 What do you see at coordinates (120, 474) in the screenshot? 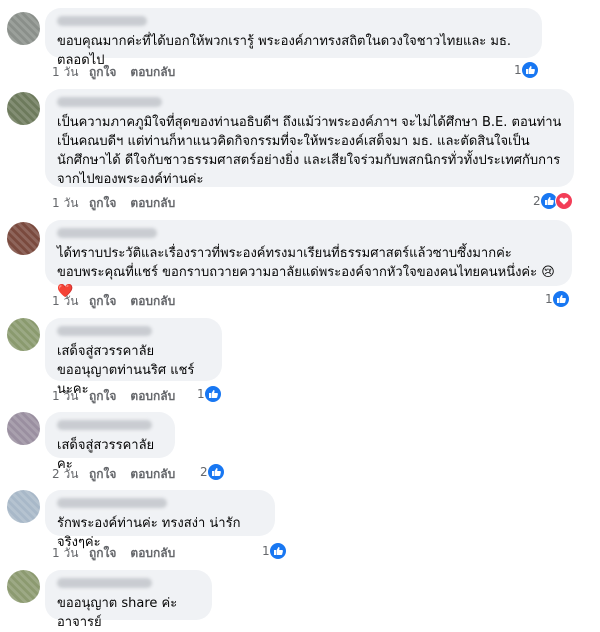
I see `comment-actions: 2 วัน ถูกใจ ตอบกลับ` at bounding box center [120, 474].